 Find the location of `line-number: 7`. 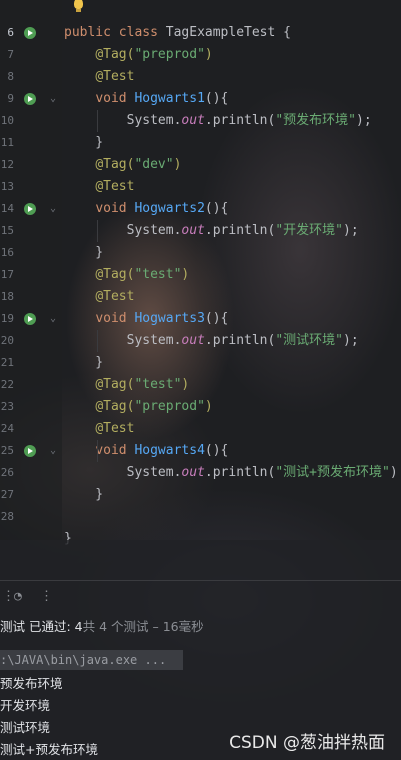

line-number: 7 is located at coordinates (10, 54).